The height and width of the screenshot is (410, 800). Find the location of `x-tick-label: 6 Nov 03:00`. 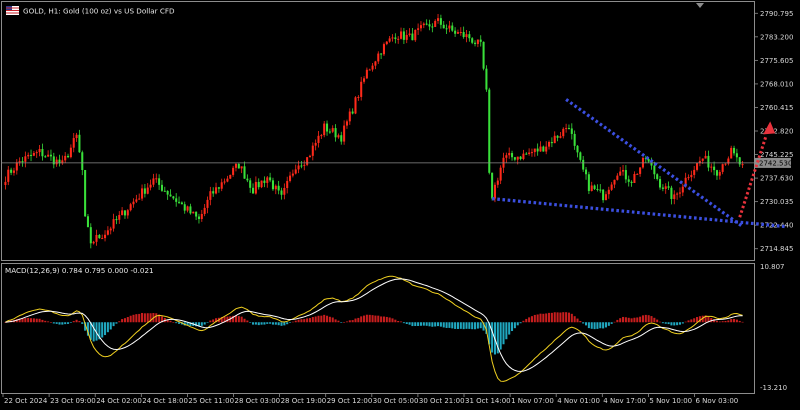

x-tick-label: 6 Nov 03:00 is located at coordinates (717, 401).